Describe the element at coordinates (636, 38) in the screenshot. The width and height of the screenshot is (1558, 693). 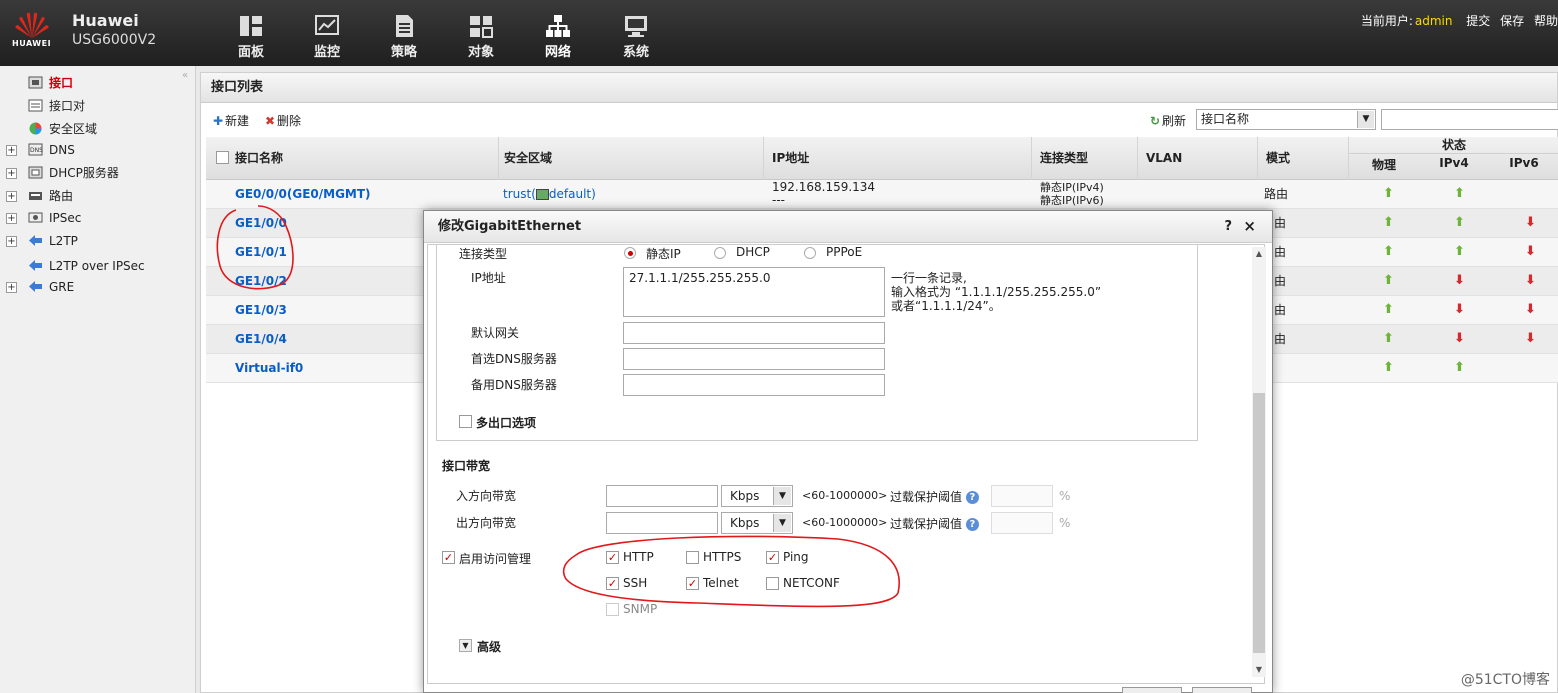
I see `nav-system: 系统` at that location.